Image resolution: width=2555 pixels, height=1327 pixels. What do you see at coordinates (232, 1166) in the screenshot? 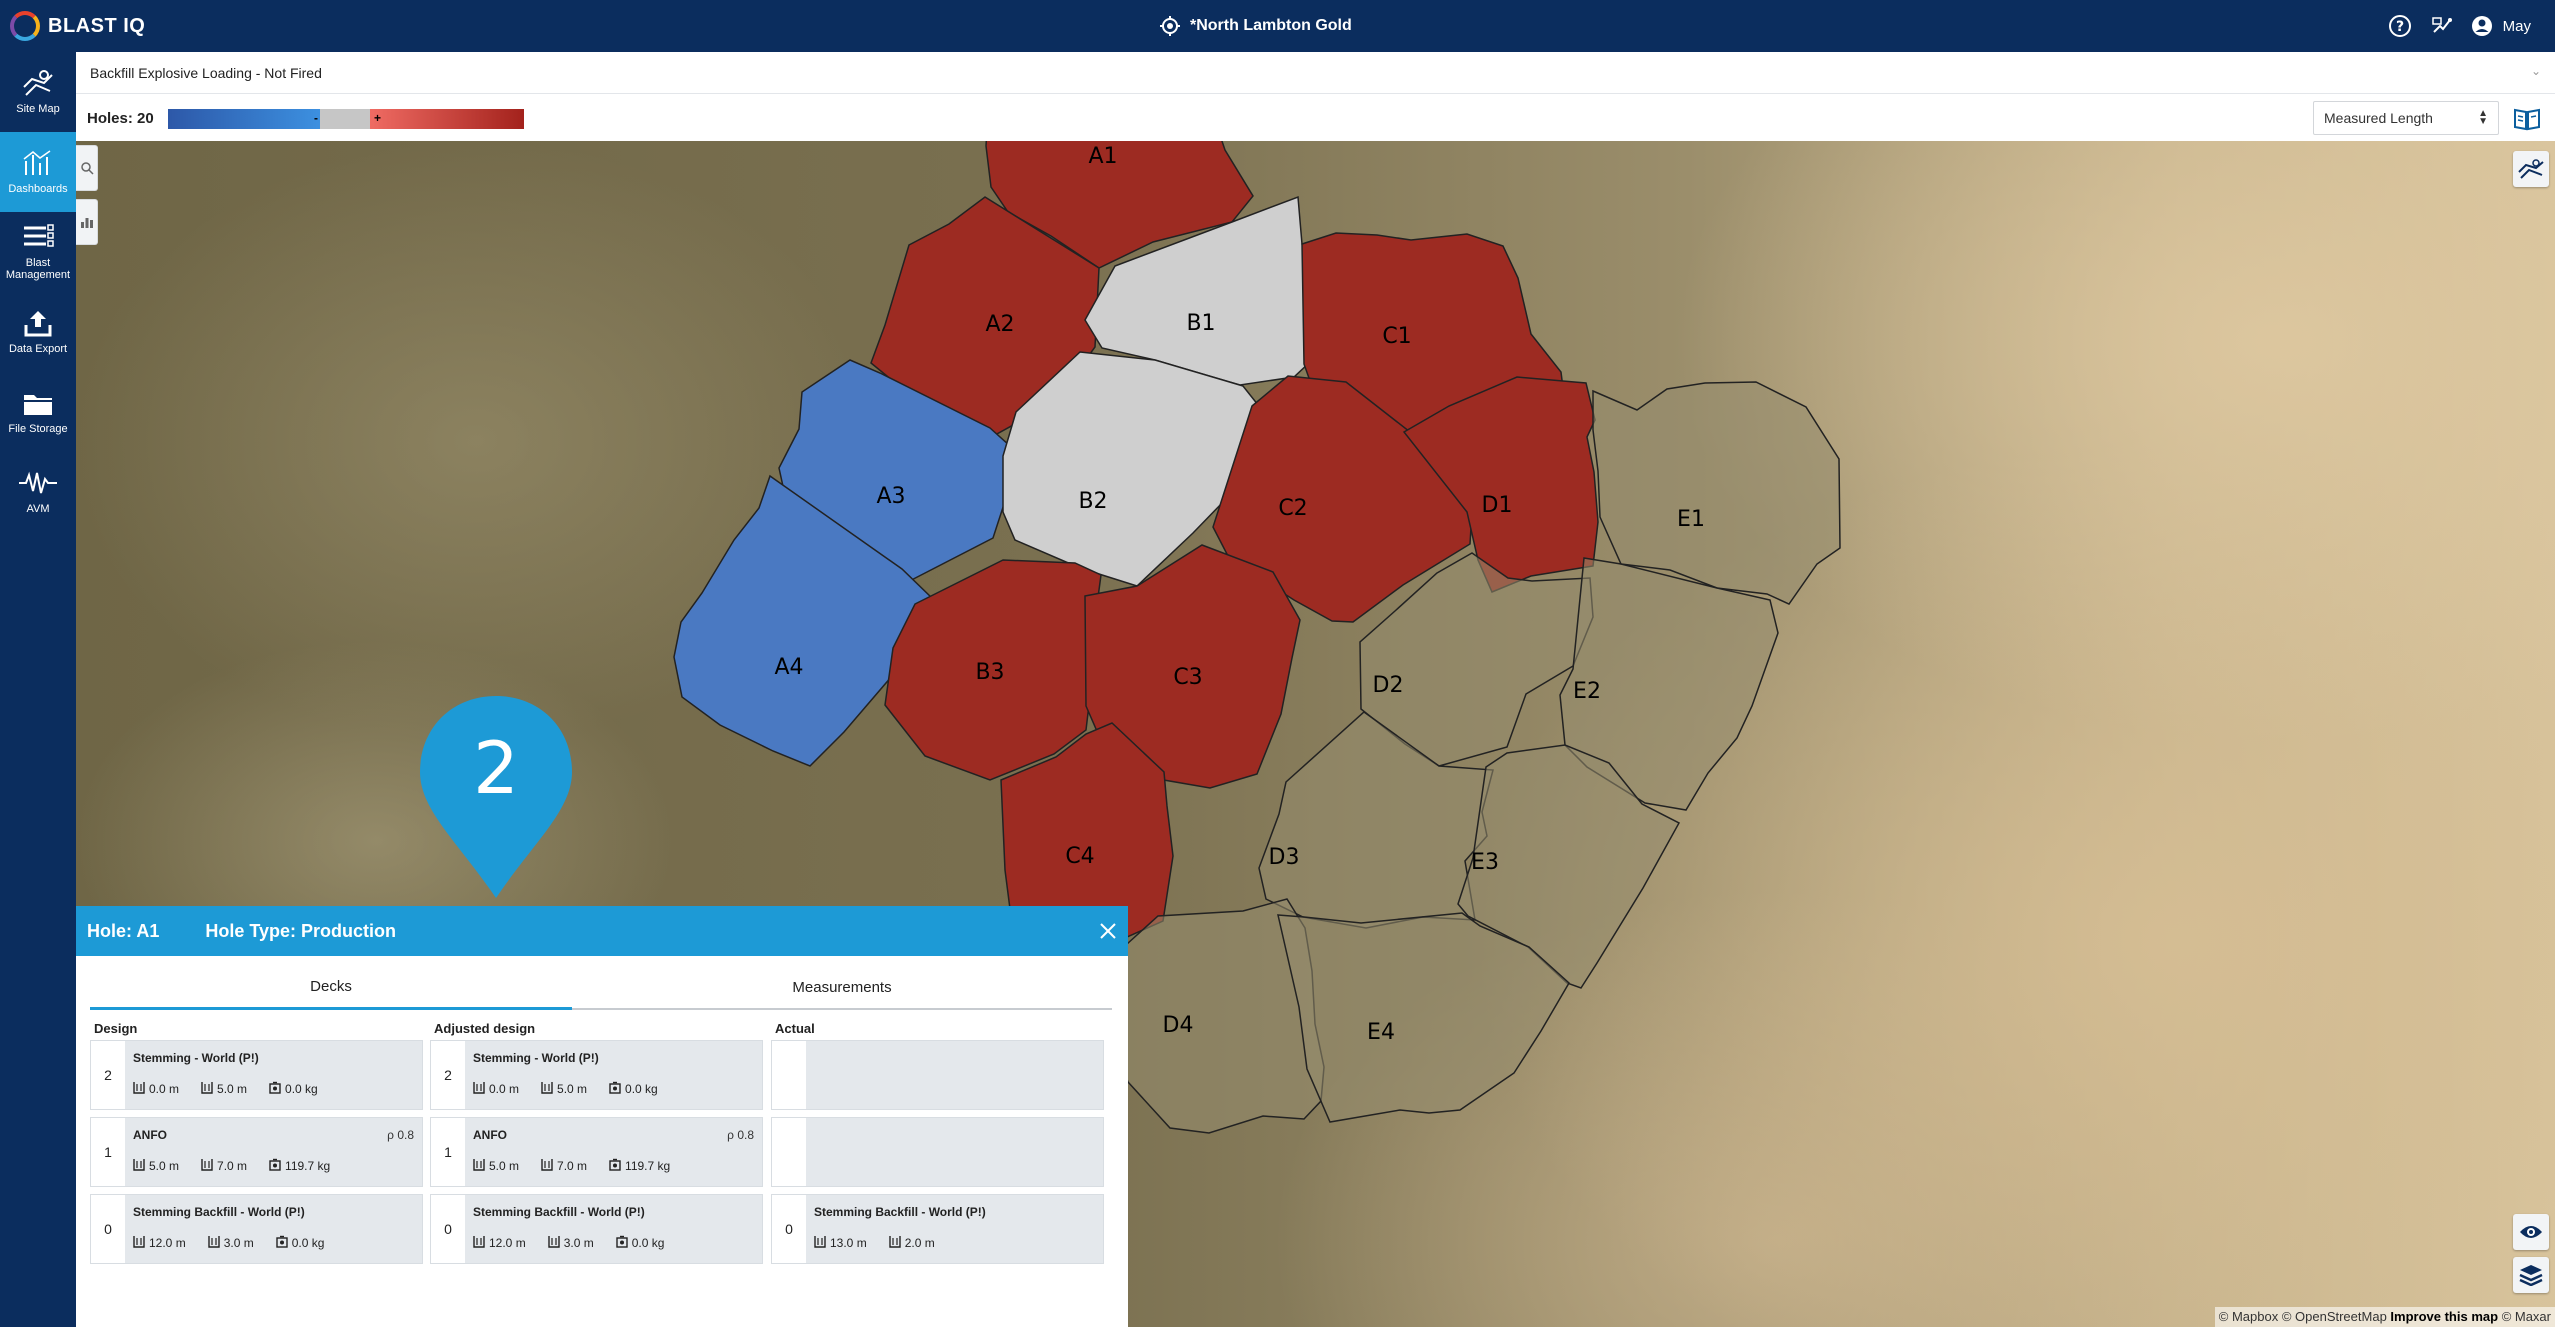
I see `deck-length-value: 7.0 m` at bounding box center [232, 1166].